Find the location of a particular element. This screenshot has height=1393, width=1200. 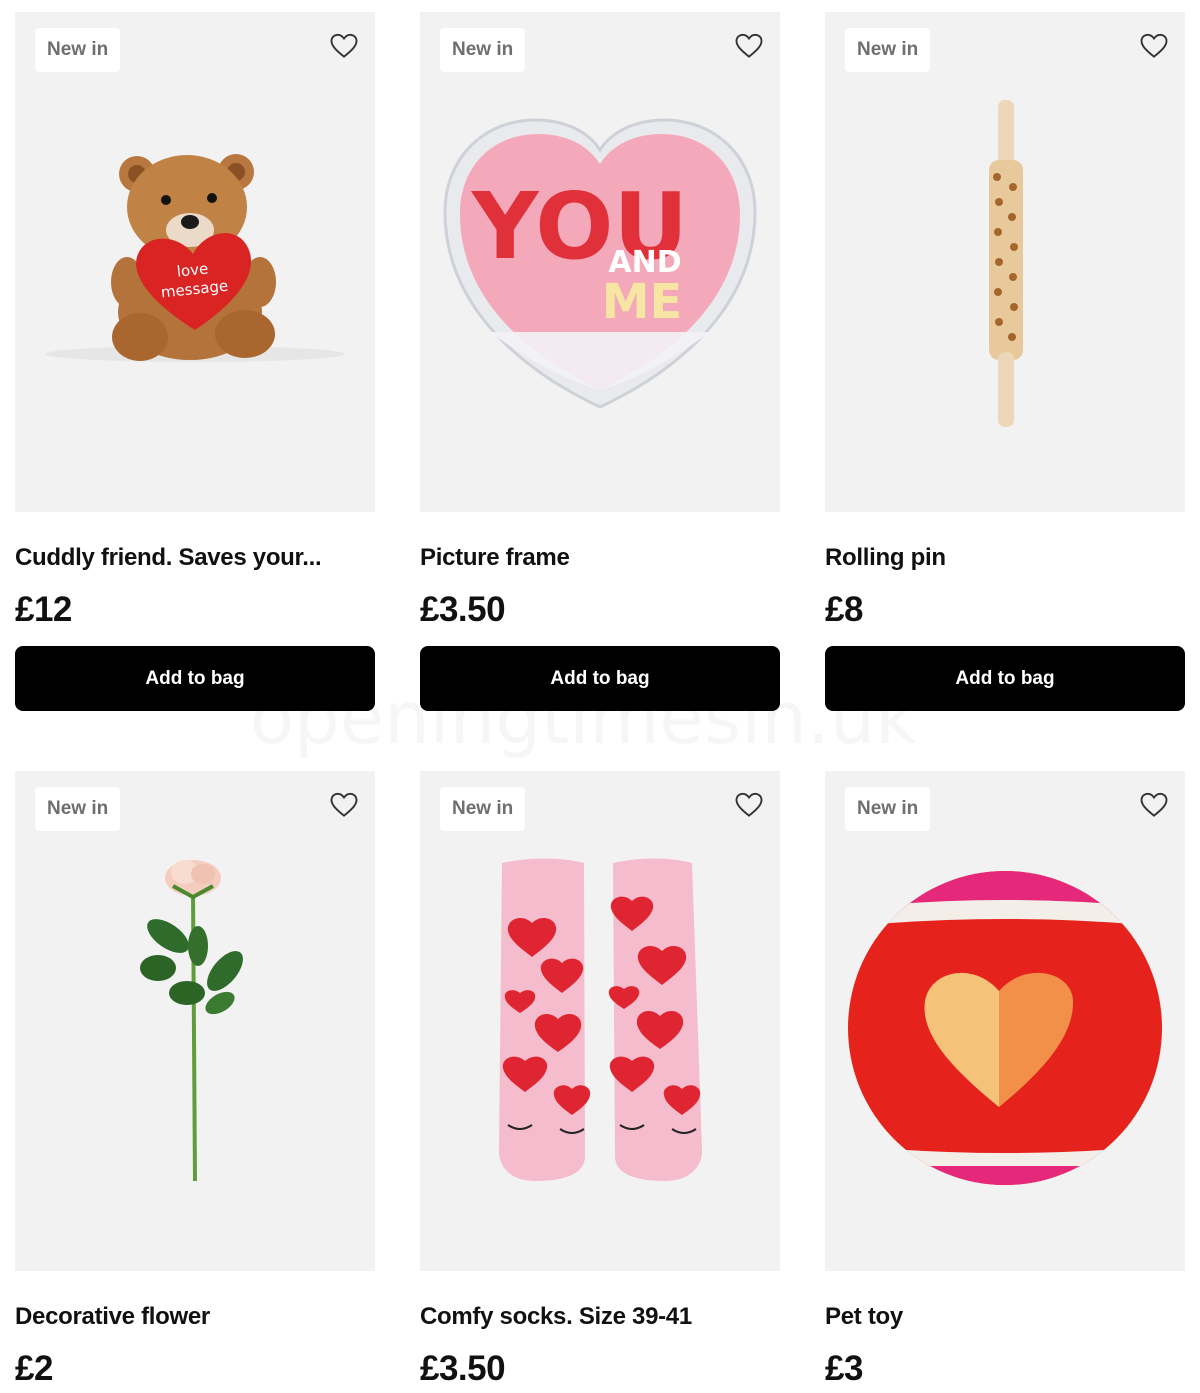

product-card: New in Comfy socks. Size 39-41 £3.50 is located at coordinates (600, 1079).